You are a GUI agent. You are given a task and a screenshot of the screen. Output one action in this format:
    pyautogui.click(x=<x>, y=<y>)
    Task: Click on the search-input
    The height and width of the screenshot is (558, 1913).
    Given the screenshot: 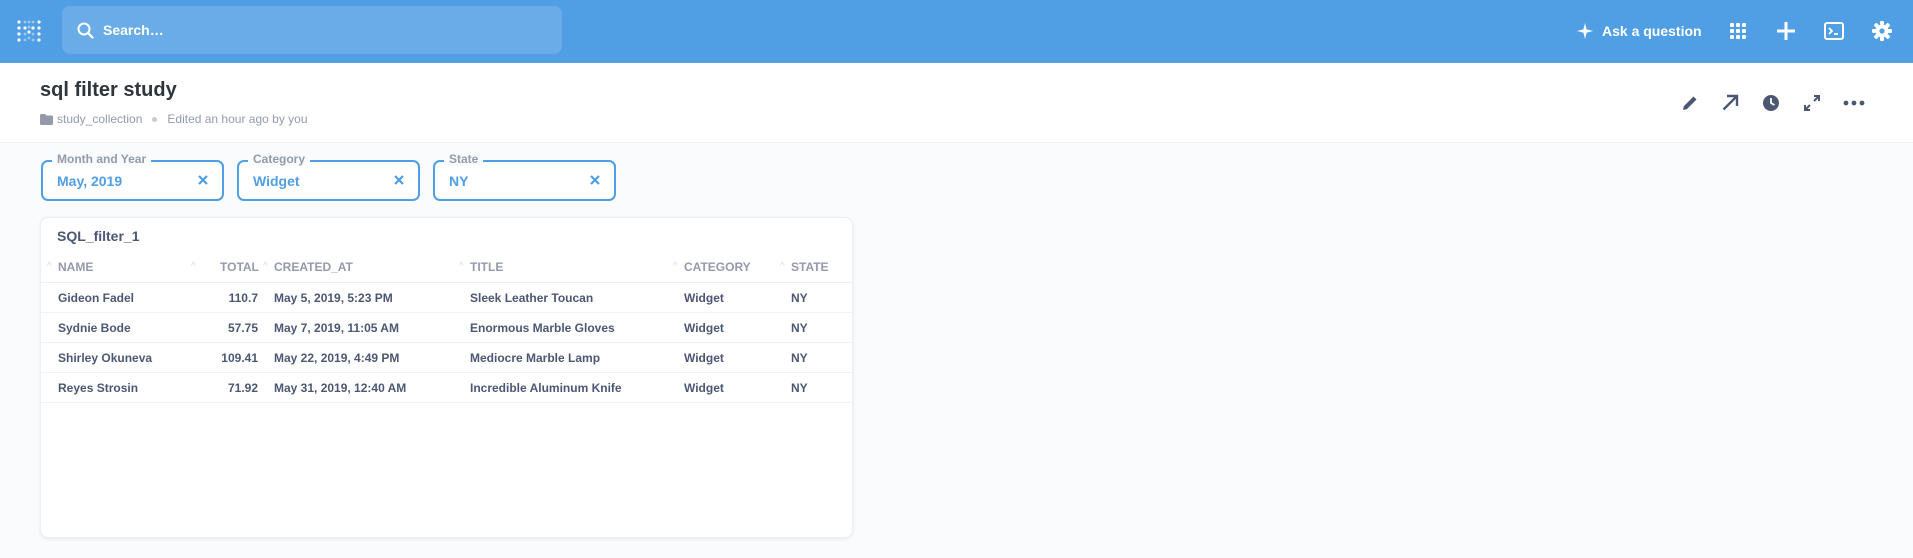 What is the action you would take?
    pyautogui.click(x=323, y=30)
    